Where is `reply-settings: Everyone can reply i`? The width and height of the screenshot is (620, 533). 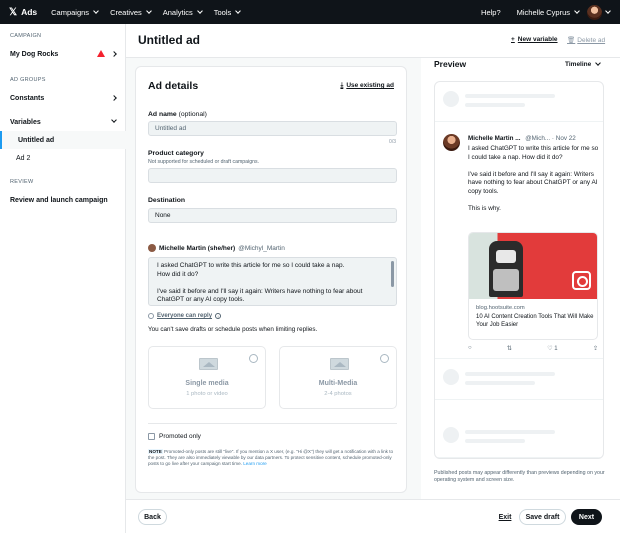
reply-settings: Everyone can reply i is located at coordinates (185, 316).